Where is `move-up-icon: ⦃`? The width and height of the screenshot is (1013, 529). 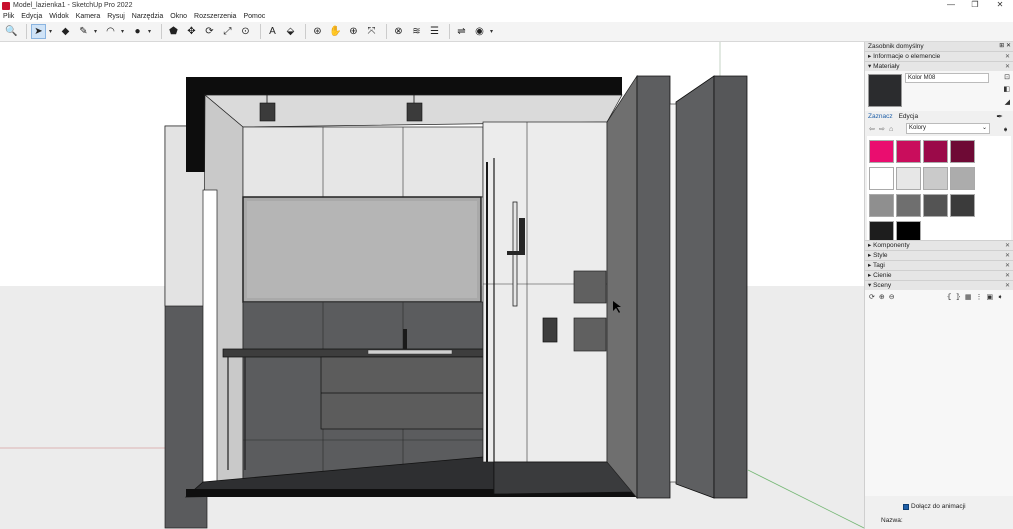
move-up-icon: ⦃ is located at coordinates (949, 297).